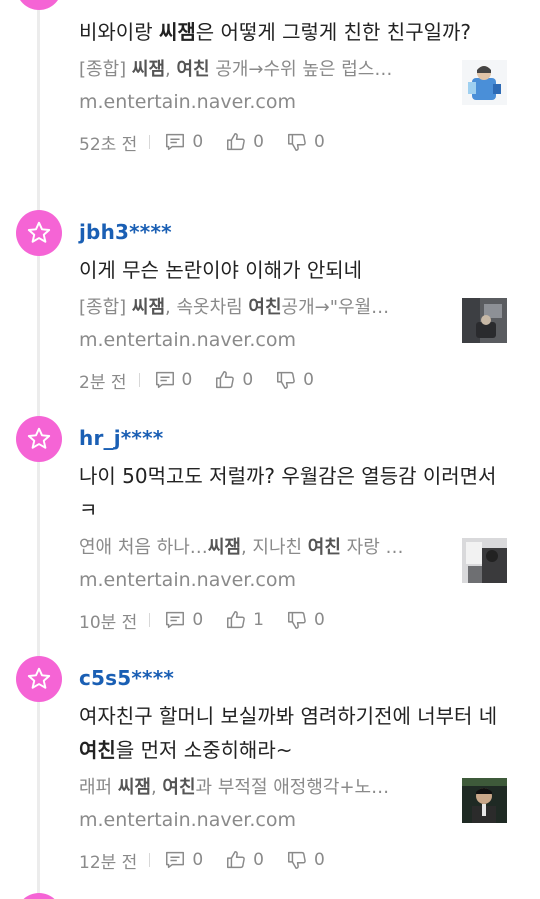  Describe the element at coordinates (103, 382) in the screenshot. I see `comment-time: 2분 전` at that location.